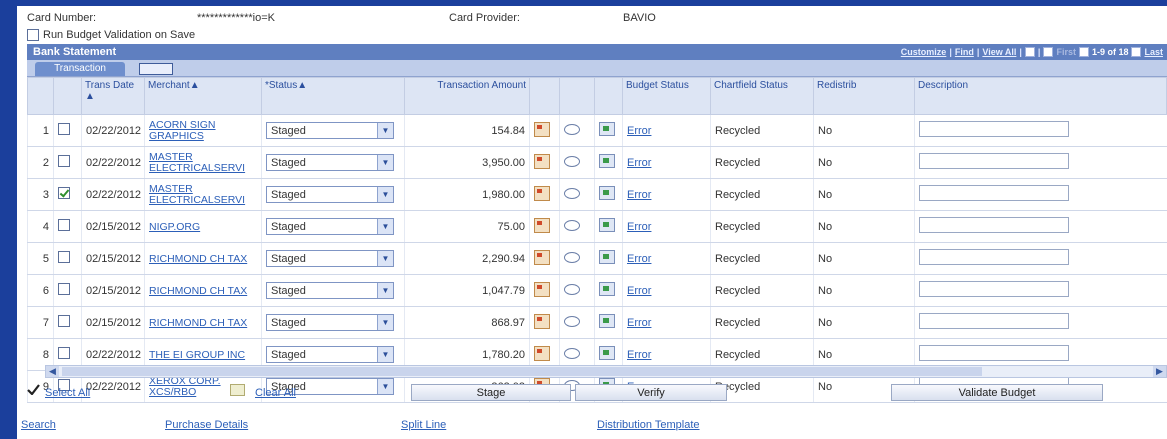  I want to click on stage-button: Stage, so click(491, 392).